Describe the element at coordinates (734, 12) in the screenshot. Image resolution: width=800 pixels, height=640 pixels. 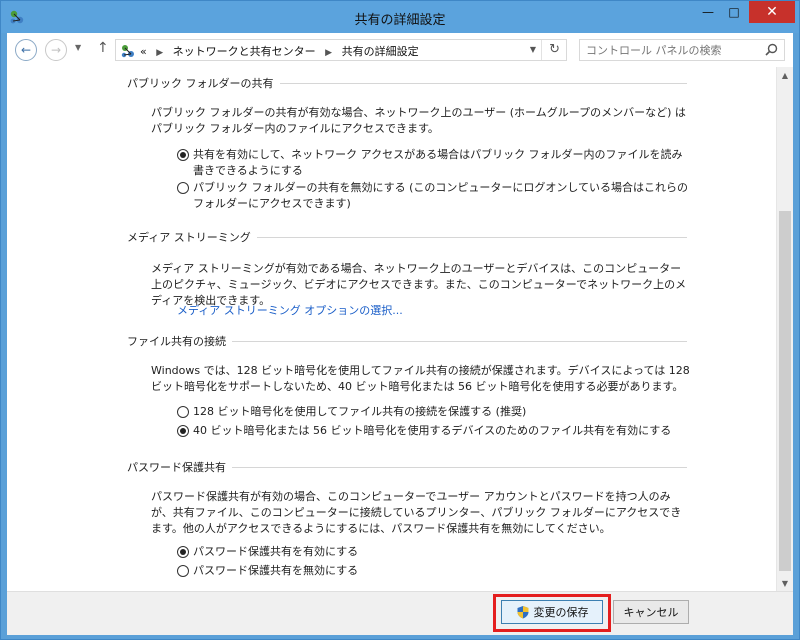
I see `maximize-button: □` at that location.